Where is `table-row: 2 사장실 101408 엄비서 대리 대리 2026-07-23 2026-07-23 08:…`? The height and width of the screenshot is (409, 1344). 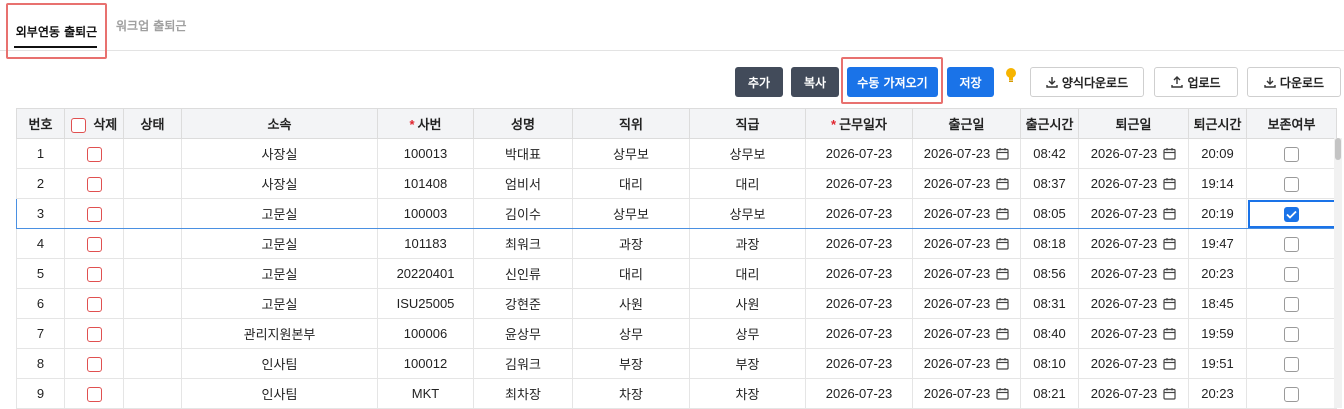 table-row: 2 사장실 101408 엄비서 대리 대리 2026-07-23 2026-07-23 08:… is located at coordinates (676, 183).